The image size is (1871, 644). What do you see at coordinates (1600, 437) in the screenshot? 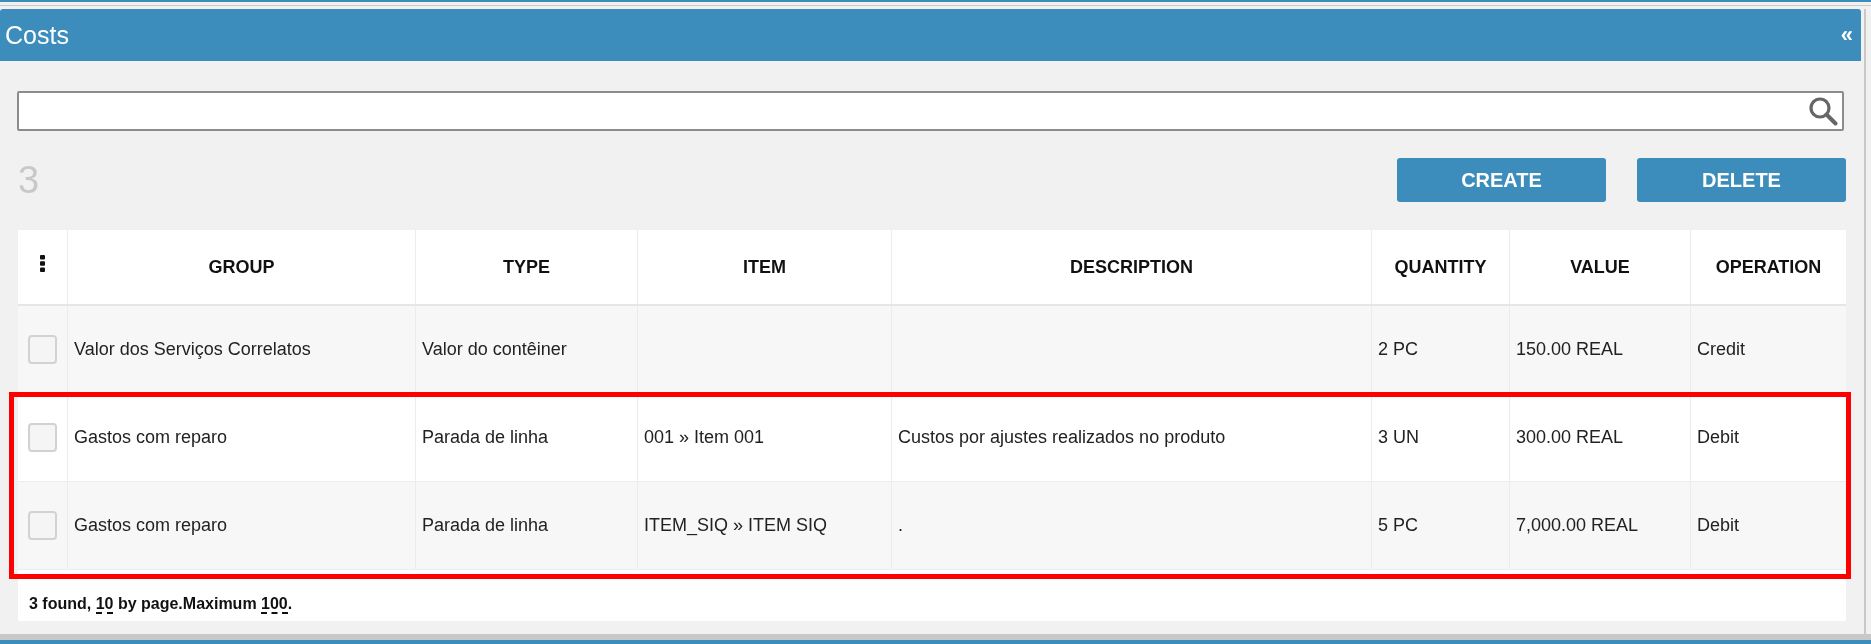
I see `table-cell: 300.00 REAL` at bounding box center [1600, 437].